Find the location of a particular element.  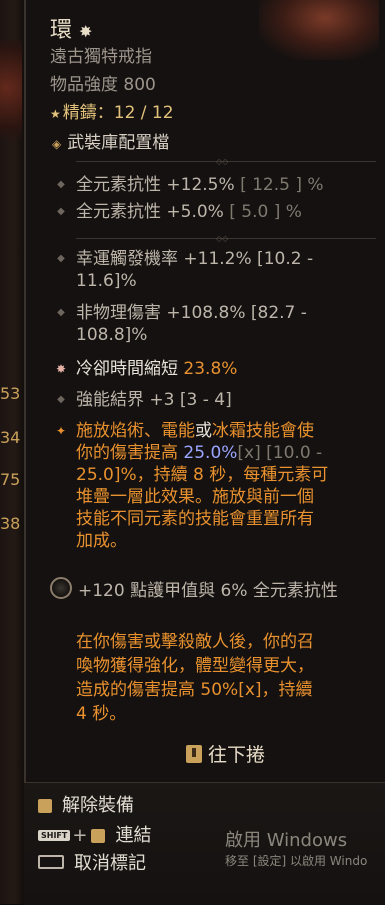

unique-text: 技能不同元素的技能會重置所有 is located at coordinates (195, 519).